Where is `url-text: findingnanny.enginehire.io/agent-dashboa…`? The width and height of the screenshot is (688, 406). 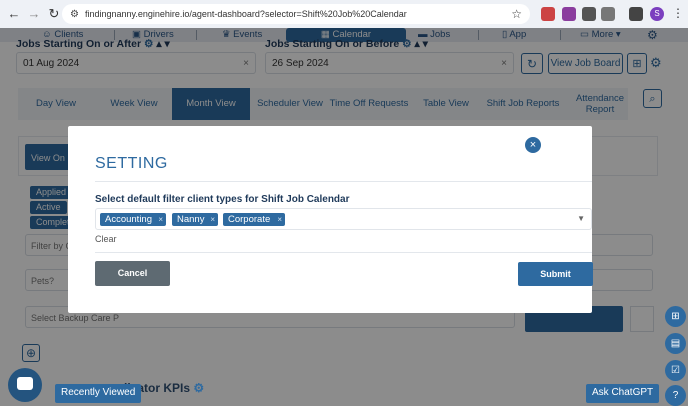 url-text: findingnanny.enginehire.io/agent-dashboa… is located at coordinates (245, 14).